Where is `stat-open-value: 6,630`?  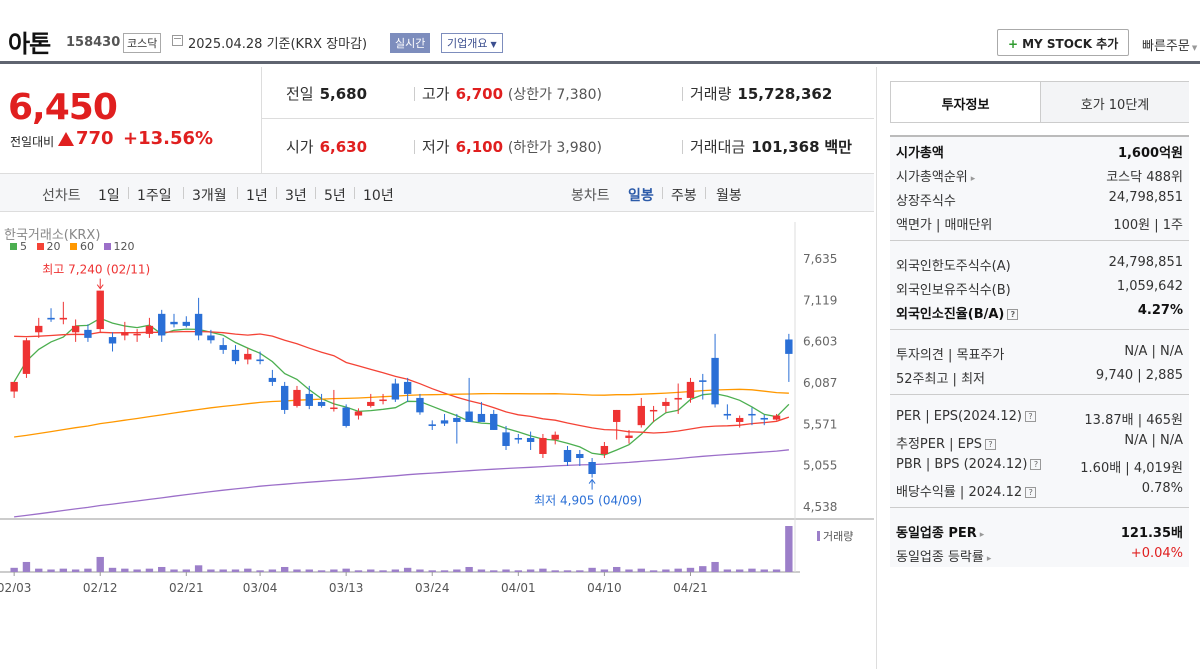 stat-open-value: 6,630 is located at coordinates (343, 147).